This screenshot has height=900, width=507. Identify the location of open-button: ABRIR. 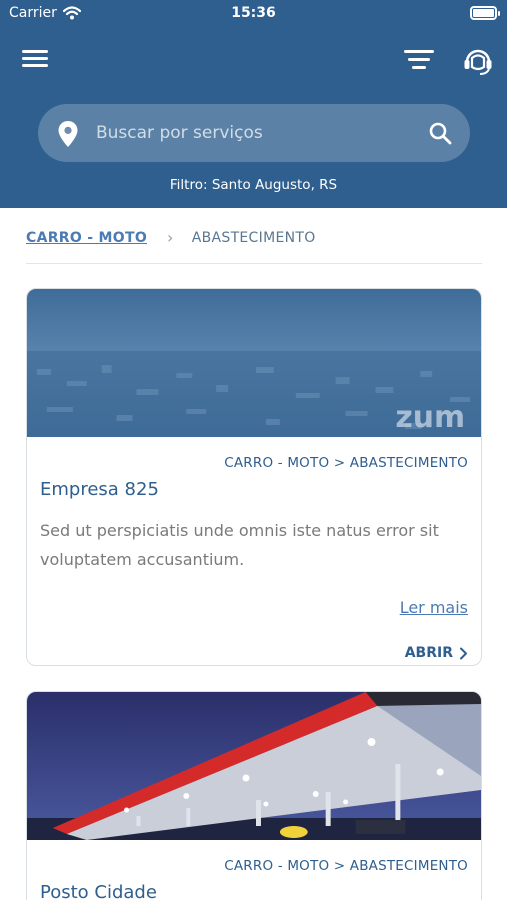
(436, 653).